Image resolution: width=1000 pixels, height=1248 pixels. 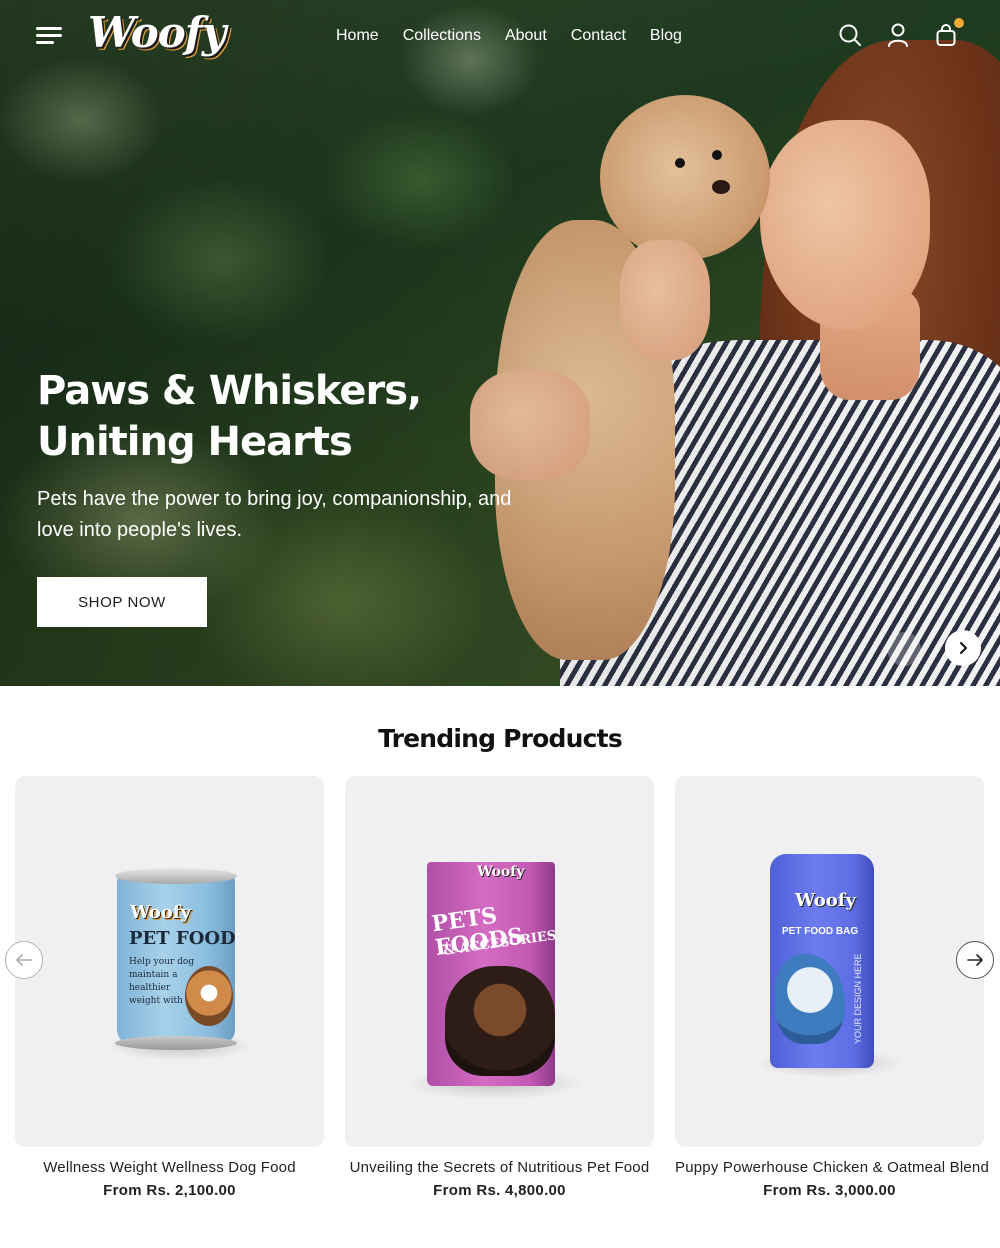 I want to click on product-price: From Rs. 3,000.00, so click(x=829, y=1190).